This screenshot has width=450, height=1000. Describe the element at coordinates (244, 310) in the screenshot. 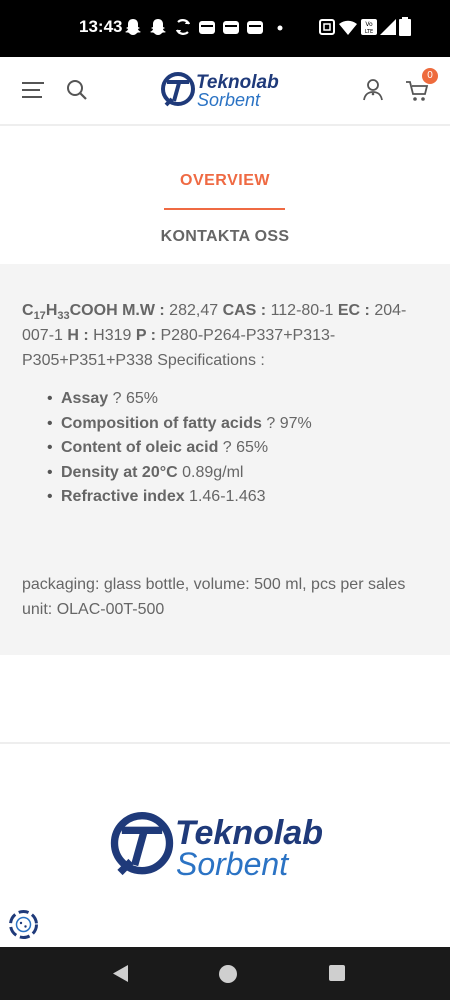

I see `cas-label: CAS :` at that location.